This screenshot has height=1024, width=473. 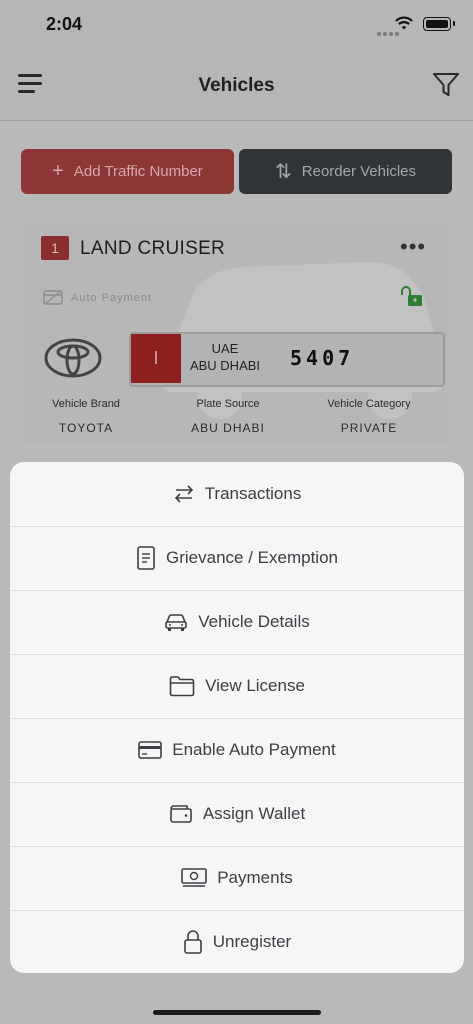 What do you see at coordinates (86, 428) in the screenshot?
I see `vehicle-brand-value: TOYOTA` at bounding box center [86, 428].